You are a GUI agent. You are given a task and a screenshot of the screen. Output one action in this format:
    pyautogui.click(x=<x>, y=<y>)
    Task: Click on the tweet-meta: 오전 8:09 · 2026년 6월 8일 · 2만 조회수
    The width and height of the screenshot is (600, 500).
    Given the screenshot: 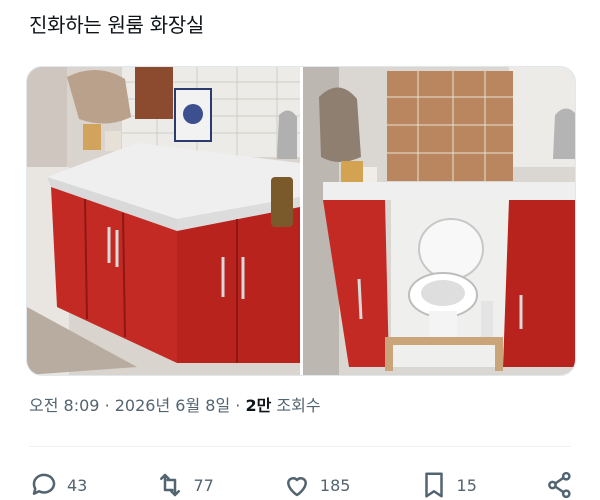 What is the action you would take?
    pyautogui.click(x=175, y=406)
    